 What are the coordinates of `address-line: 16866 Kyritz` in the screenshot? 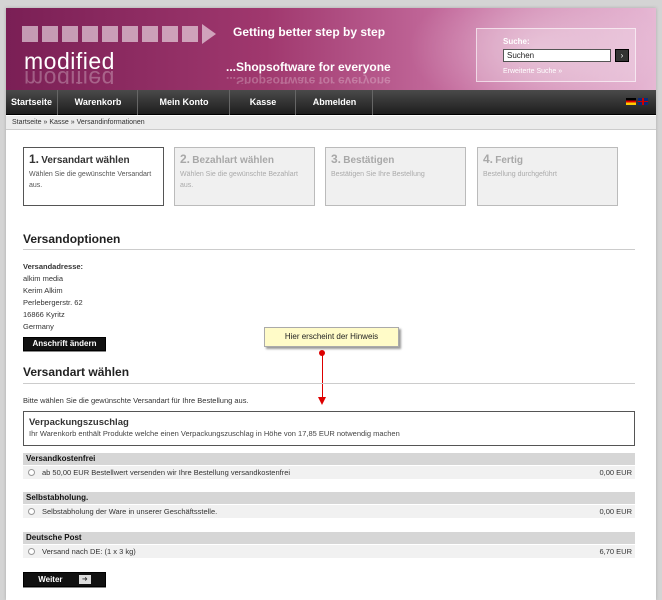 It's located at (44, 314).